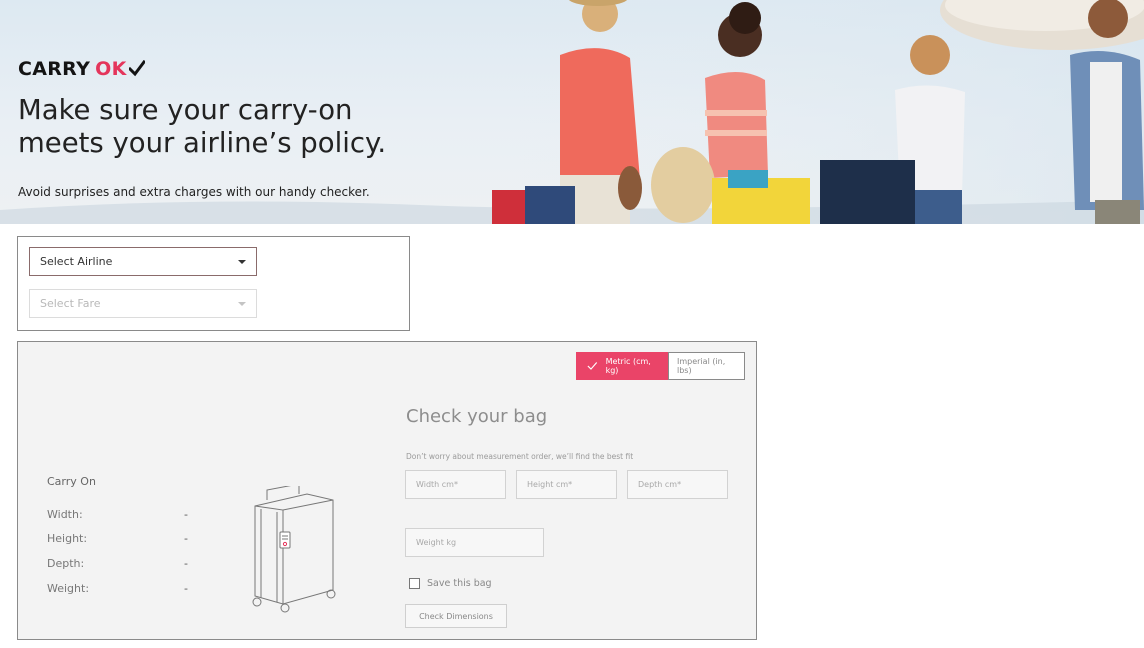 The image size is (1144, 648). I want to click on check-dimensions-label: Check Dimensions, so click(456, 616).